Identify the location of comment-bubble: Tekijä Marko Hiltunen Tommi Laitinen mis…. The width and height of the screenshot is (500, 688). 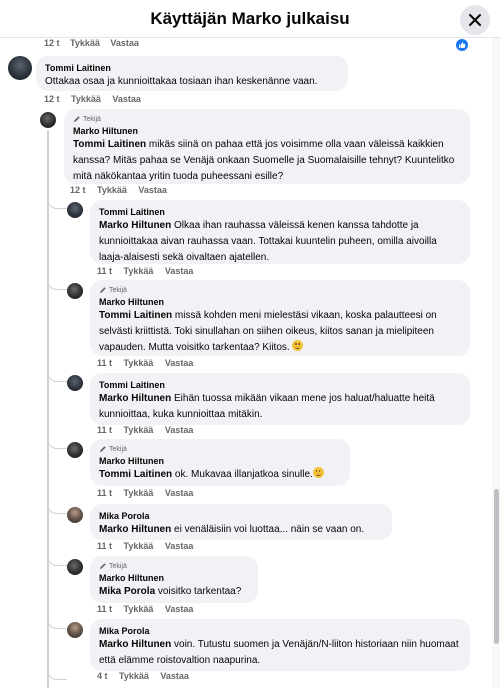
(280, 318).